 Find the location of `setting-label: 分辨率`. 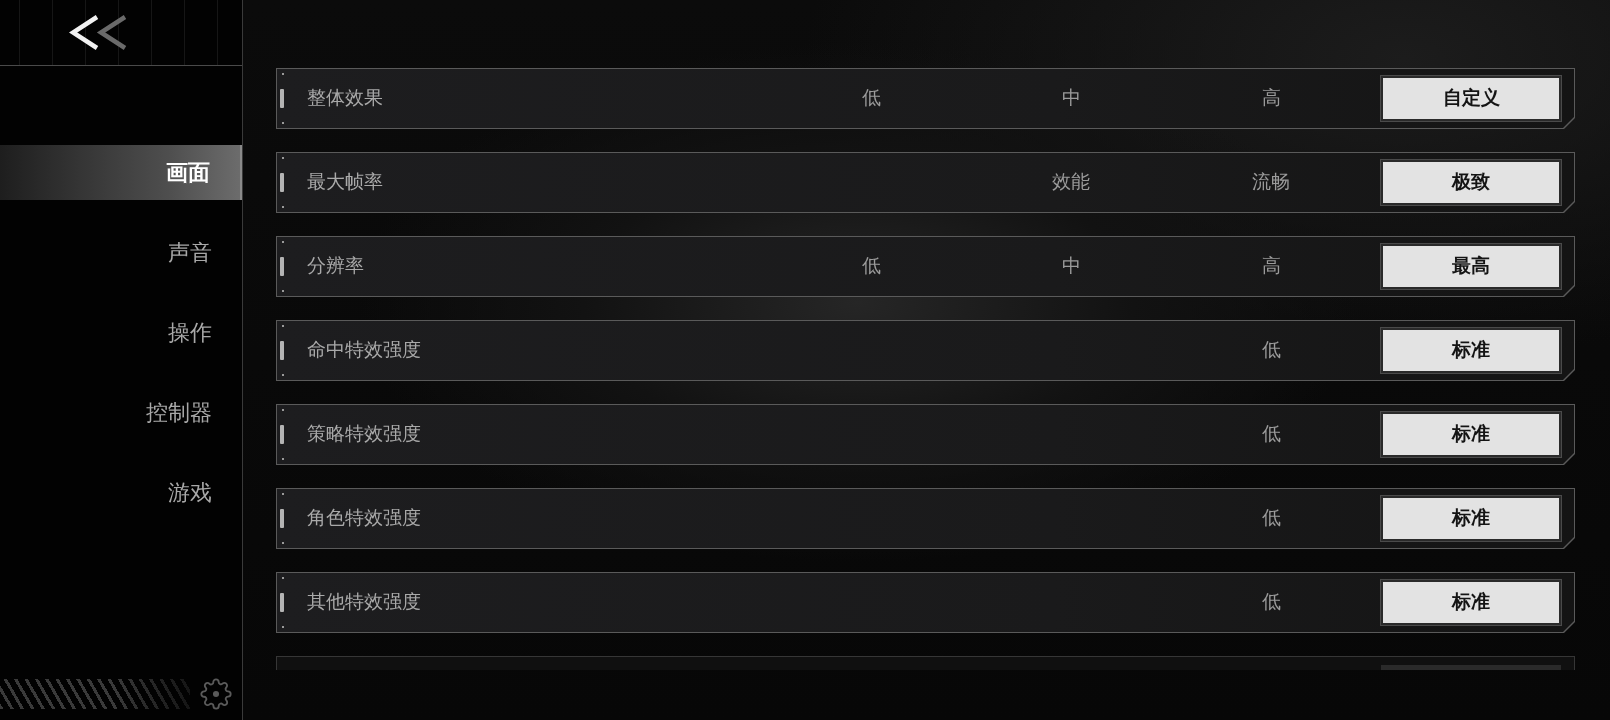

setting-label: 分辨率 is located at coordinates (335, 266).